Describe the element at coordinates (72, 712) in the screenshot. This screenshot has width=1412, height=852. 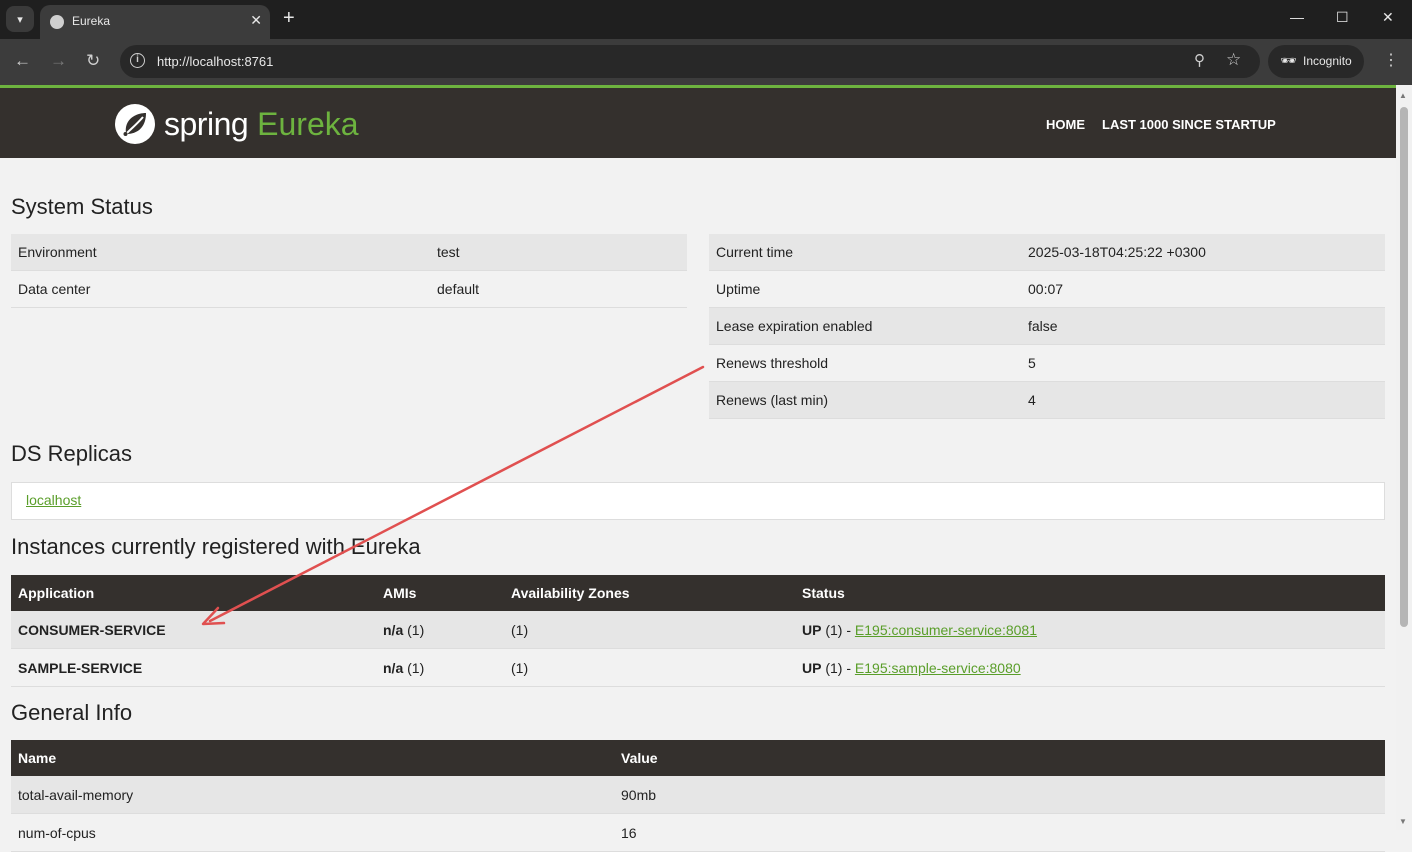
I see `general-info-heading: General Info` at that location.